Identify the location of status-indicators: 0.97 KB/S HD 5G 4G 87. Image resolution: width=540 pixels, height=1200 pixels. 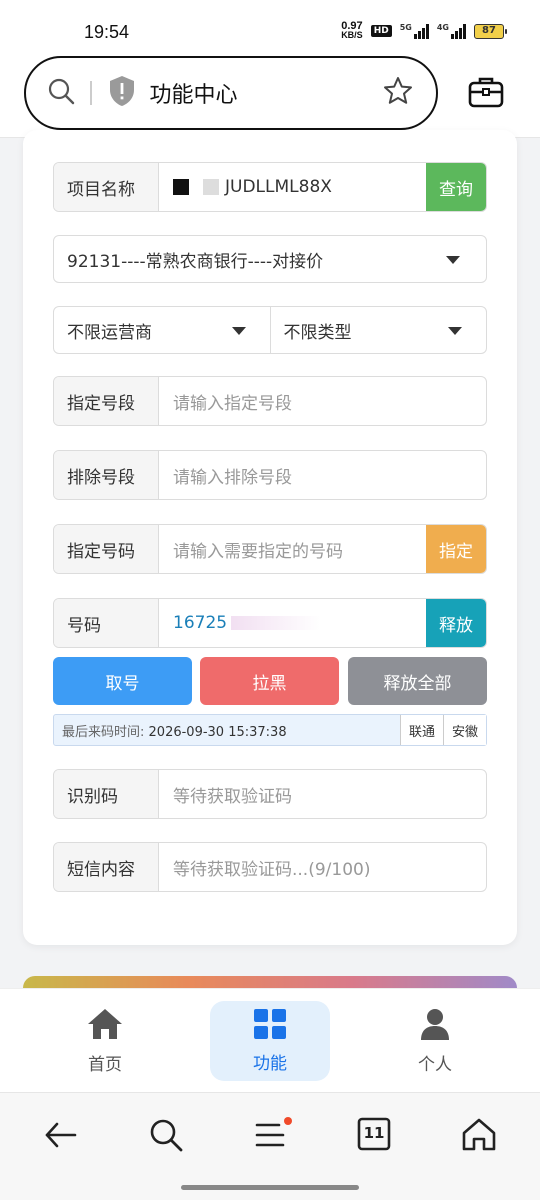
(424, 30).